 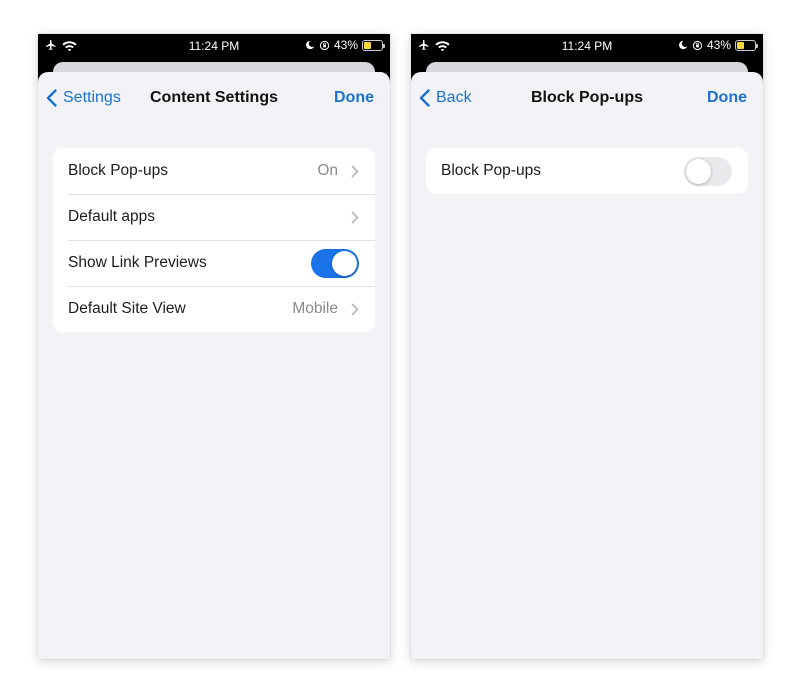 What do you see at coordinates (214, 263) in the screenshot?
I see `row-show-link-previews: Show Link Previews` at bounding box center [214, 263].